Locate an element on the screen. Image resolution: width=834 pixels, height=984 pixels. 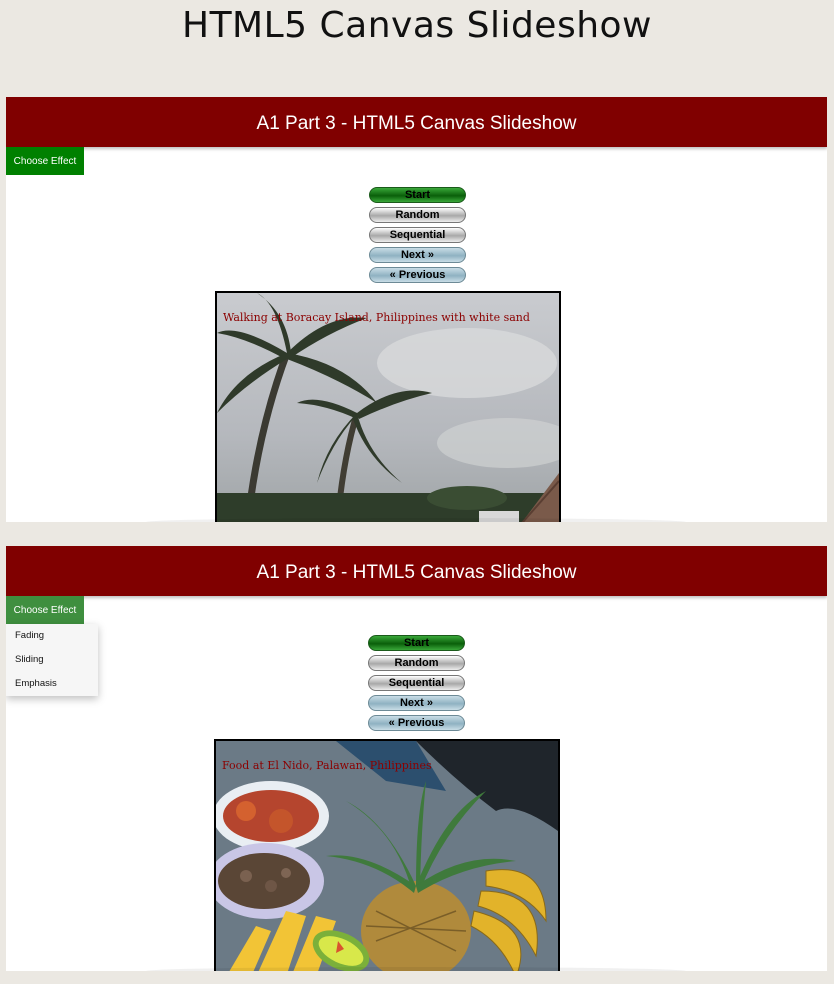
slideshow-canvas: Food at El Nido, Palawan, Philippines is located at coordinates (387, 855).